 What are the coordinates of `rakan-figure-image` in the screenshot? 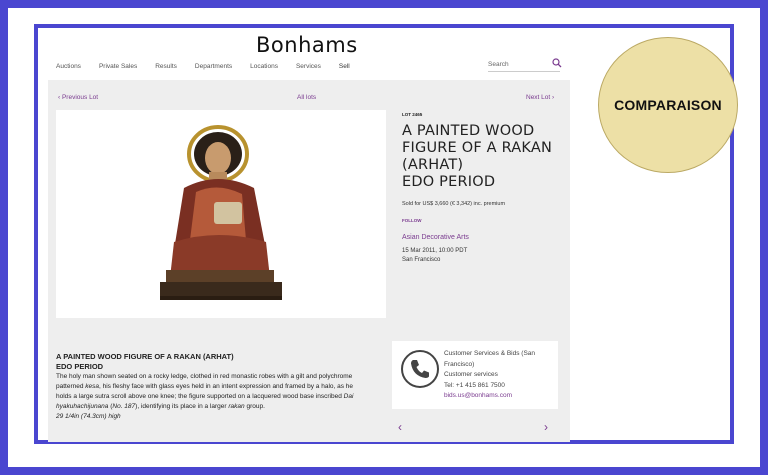 It's located at (221, 212).